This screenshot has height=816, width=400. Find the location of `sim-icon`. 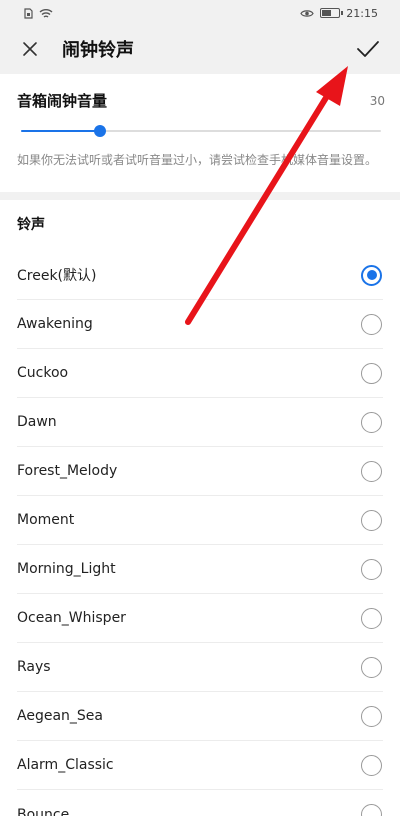

sim-icon is located at coordinates (28, 13).